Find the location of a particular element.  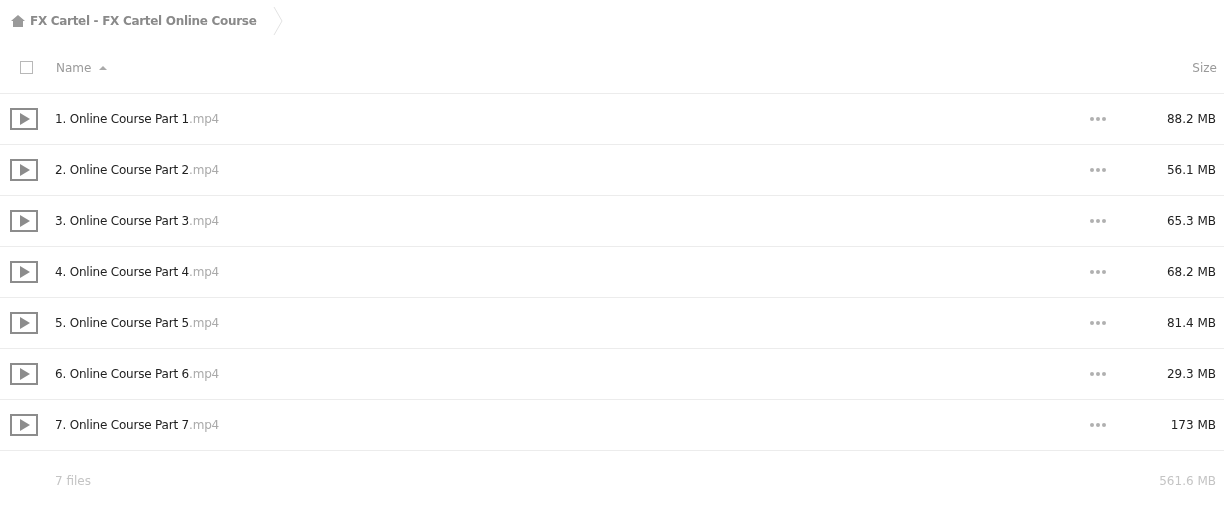

total-size: 561.6 MB is located at coordinates (1187, 481).